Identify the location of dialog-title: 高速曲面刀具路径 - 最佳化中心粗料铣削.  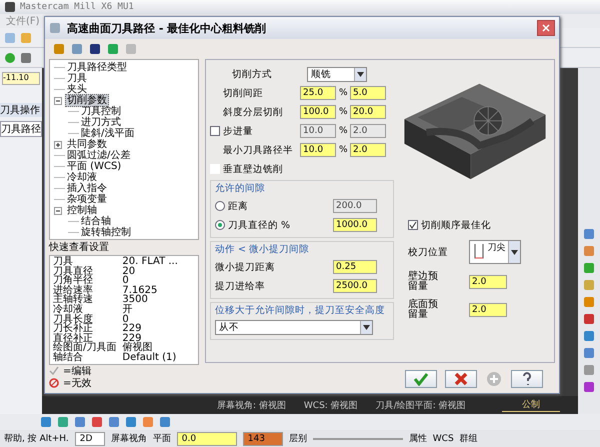
(166, 28).